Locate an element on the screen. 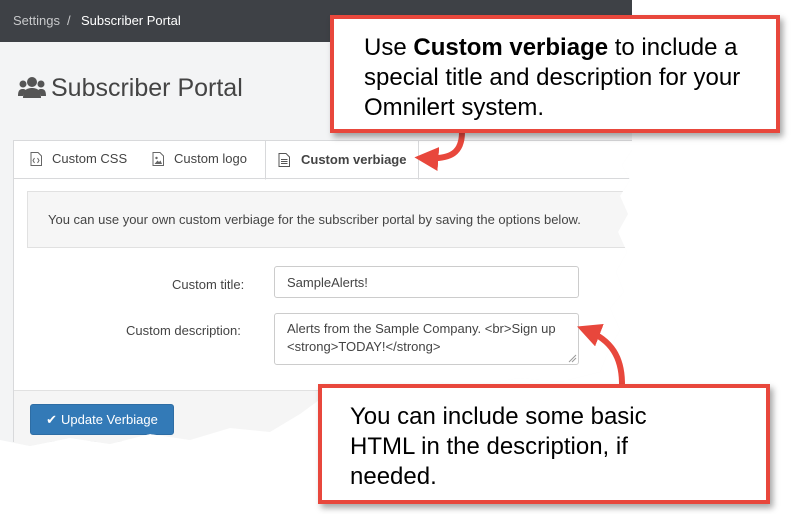  resize-handle-icon is located at coordinates (572, 358).